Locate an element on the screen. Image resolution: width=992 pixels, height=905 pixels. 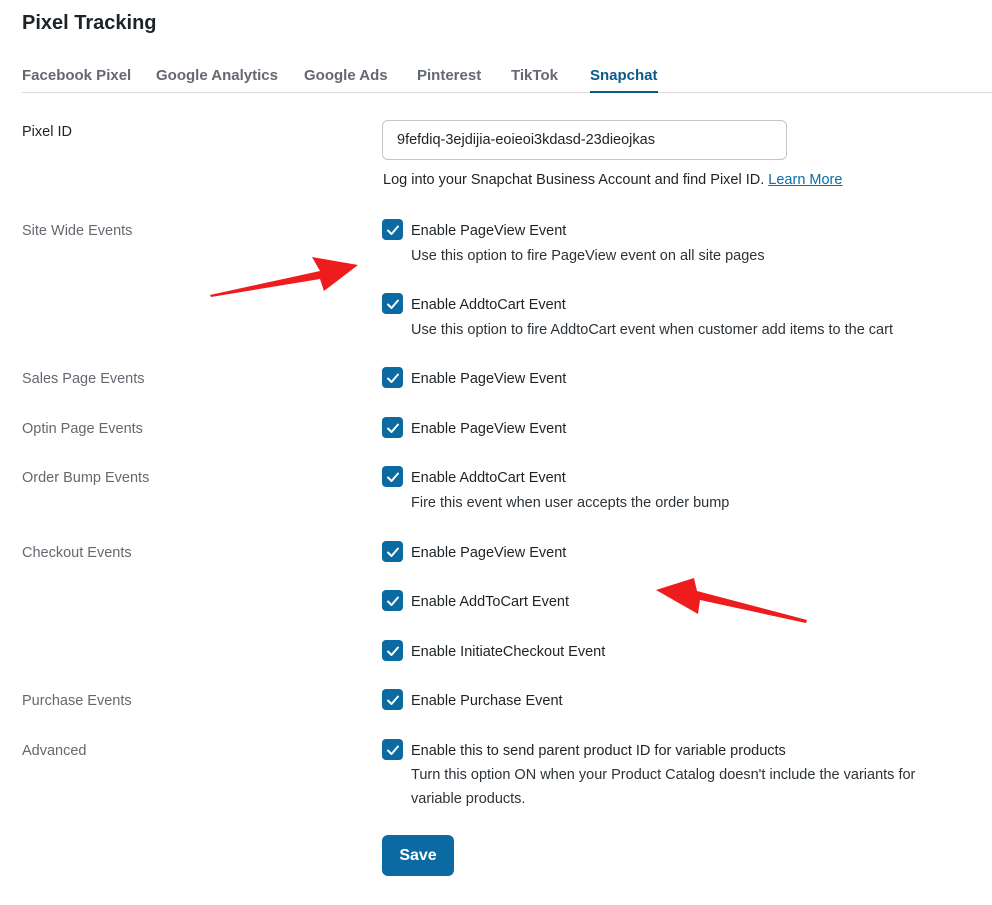
purchase-checkbox is located at coordinates (392, 699).